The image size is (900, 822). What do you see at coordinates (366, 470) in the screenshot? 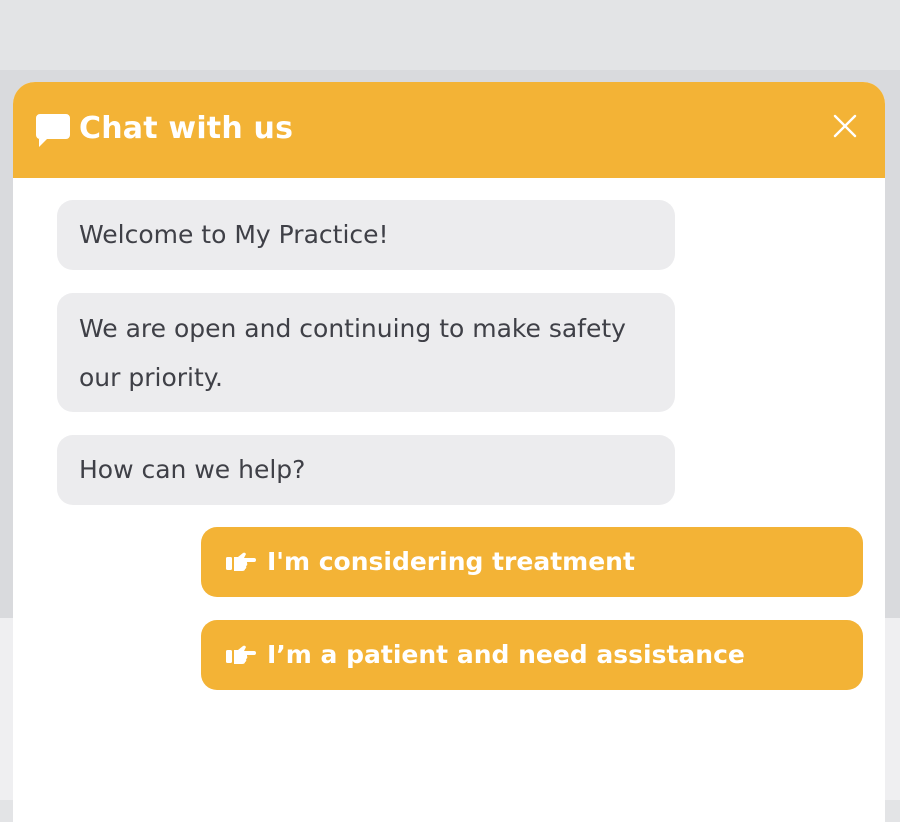
I see `chat-message: How can we help?` at bounding box center [366, 470].